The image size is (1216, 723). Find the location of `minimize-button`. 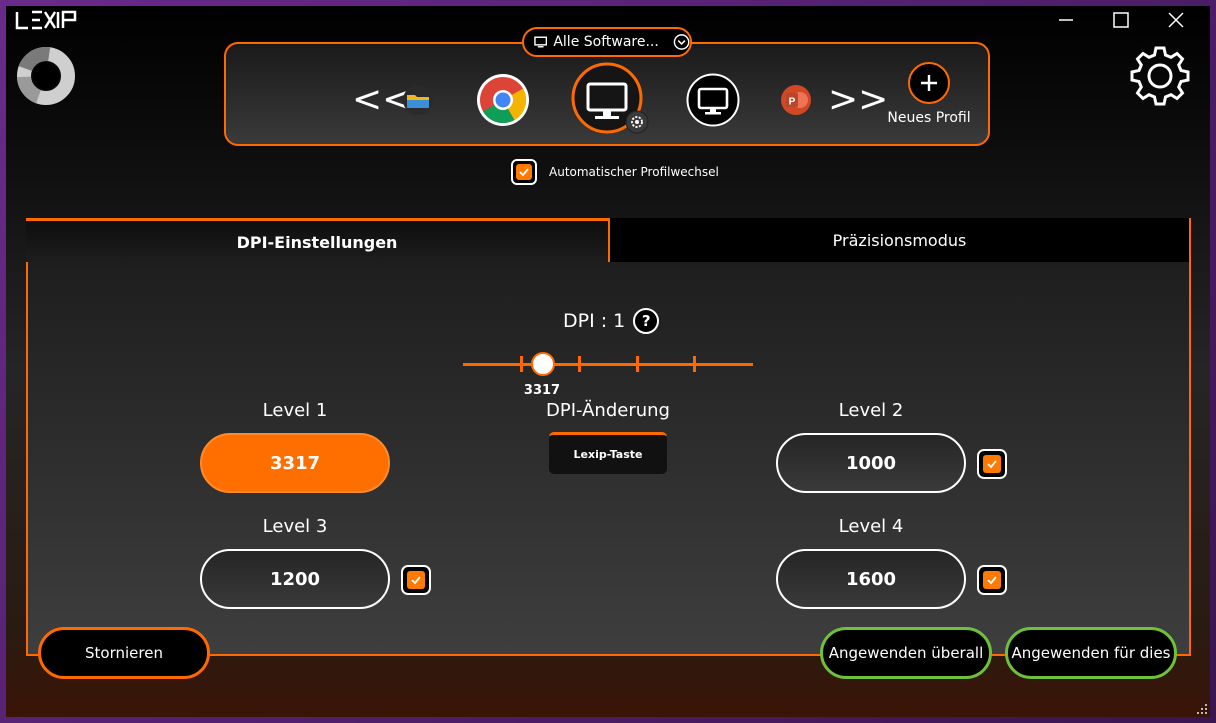

minimize-button is located at coordinates (1066, 20).